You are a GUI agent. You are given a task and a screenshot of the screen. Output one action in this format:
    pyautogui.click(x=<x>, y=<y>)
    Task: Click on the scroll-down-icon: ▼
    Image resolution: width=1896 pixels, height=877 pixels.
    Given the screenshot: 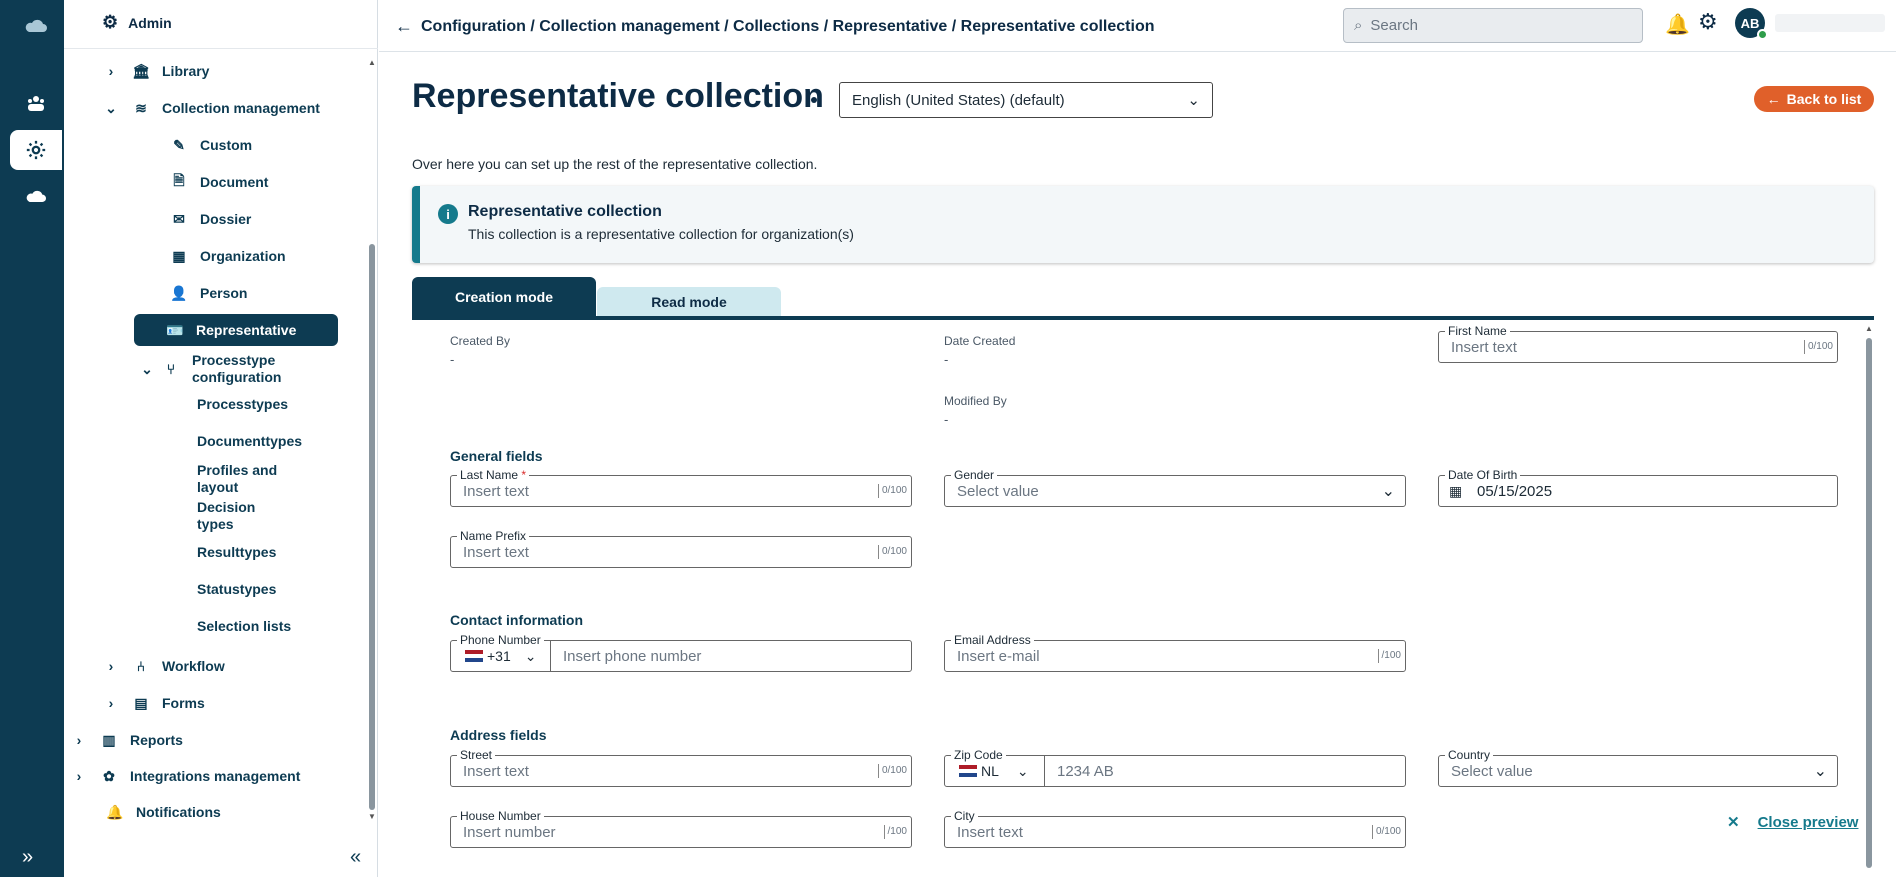 What is the action you would take?
    pyautogui.click(x=372, y=816)
    